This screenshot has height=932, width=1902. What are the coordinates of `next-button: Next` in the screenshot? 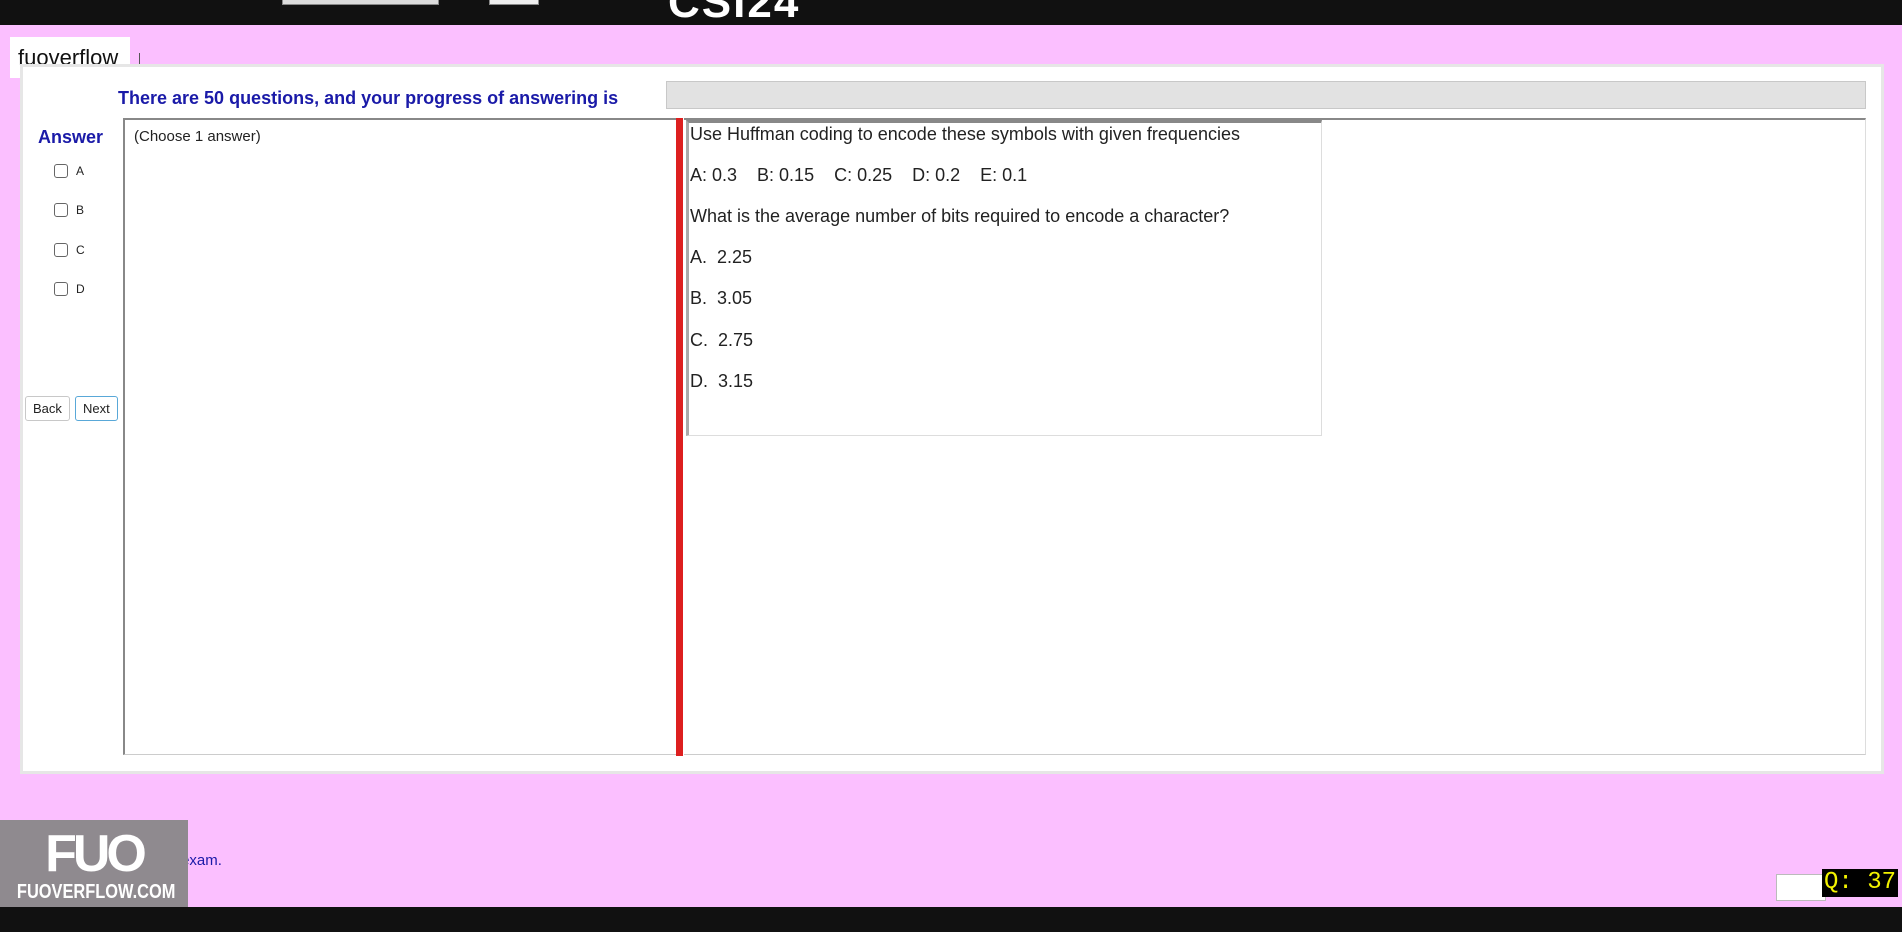 It's located at (96, 408).